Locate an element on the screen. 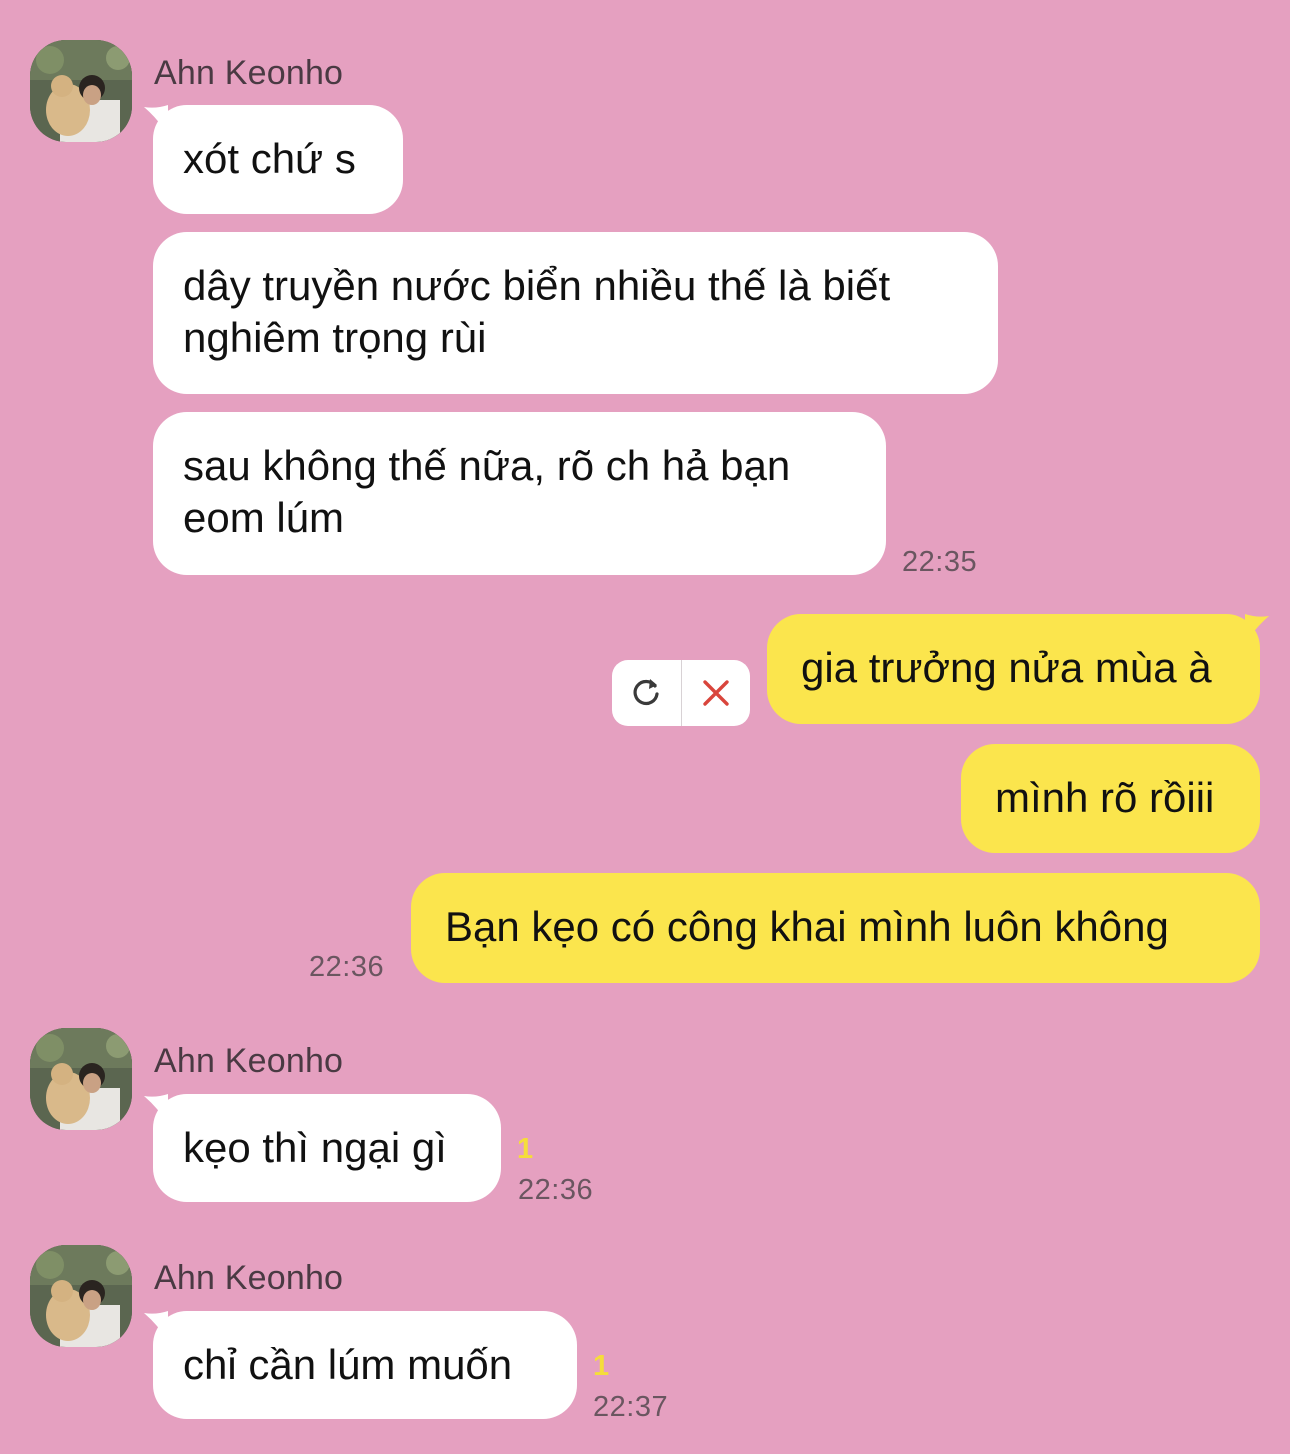  outgoing-message-bubble: Bạn kẹo có công khai mình luôn không is located at coordinates (835, 928).